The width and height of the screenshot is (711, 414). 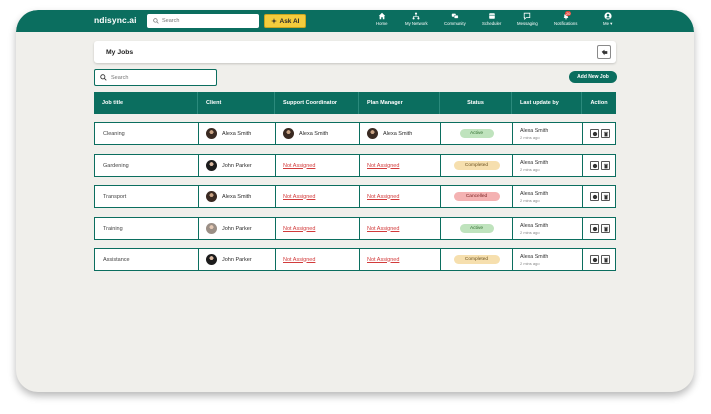 What do you see at coordinates (565, 20) in the screenshot?
I see `nav-notifications: 20 Notifications` at bounding box center [565, 20].